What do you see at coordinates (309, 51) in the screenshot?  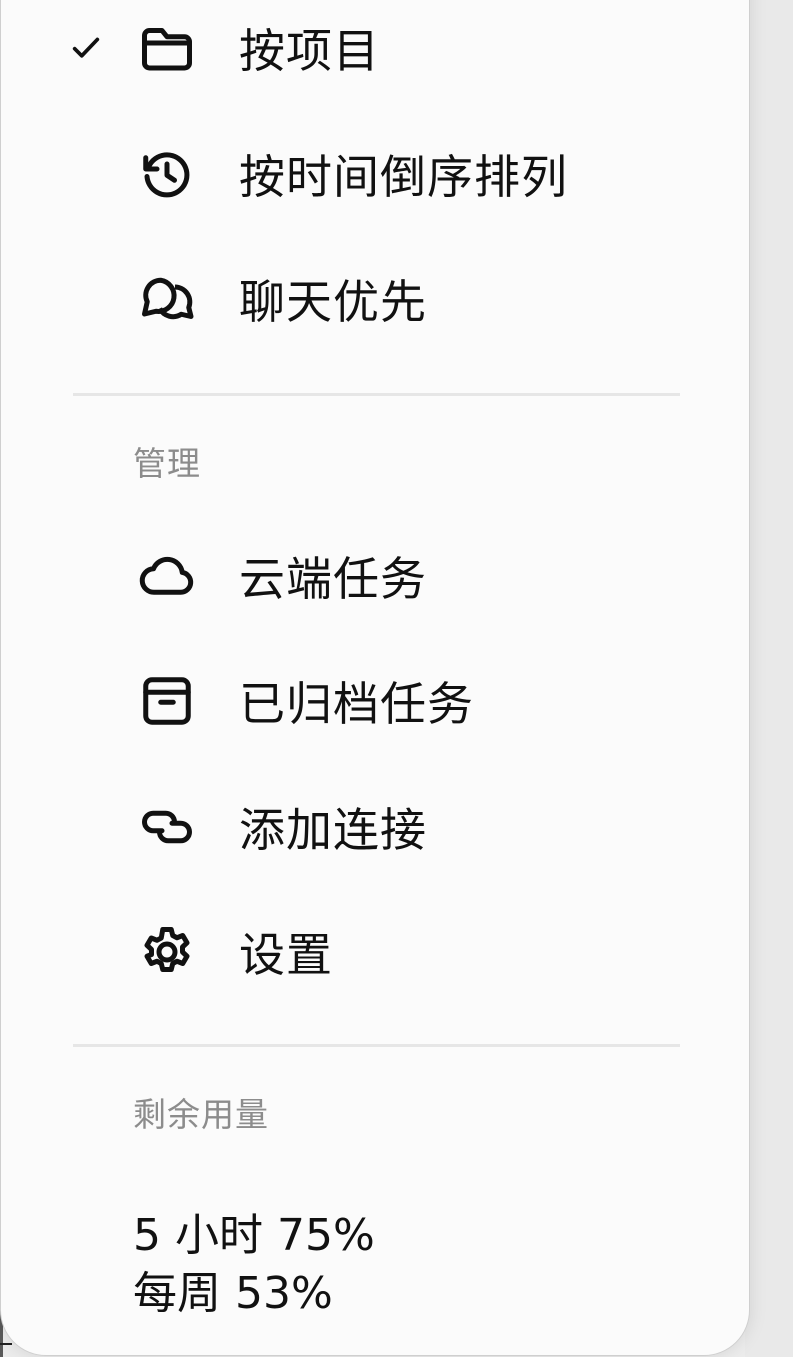 I see `menu-item-label: 按项目` at bounding box center [309, 51].